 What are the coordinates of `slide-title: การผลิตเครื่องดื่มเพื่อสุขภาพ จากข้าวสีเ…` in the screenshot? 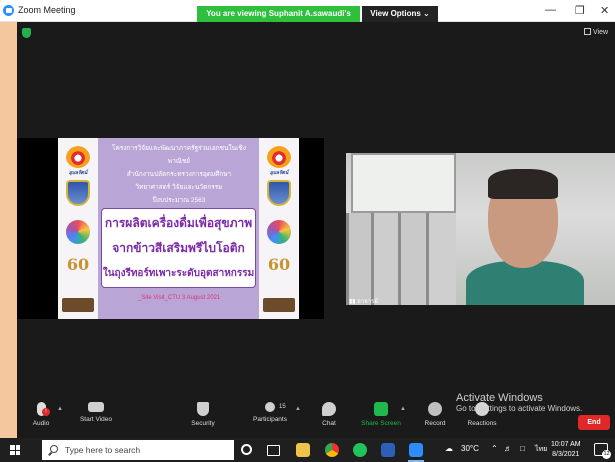 It's located at (178, 248).